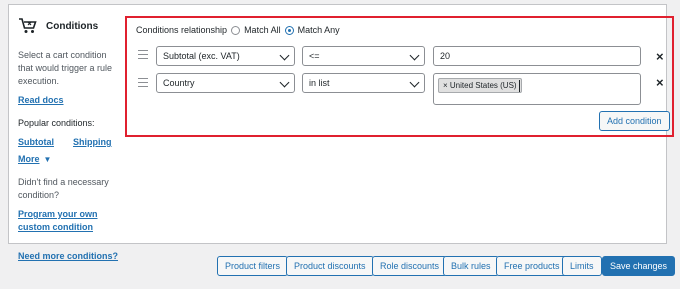  What do you see at coordinates (480, 85) in the screenshot?
I see `selected-country-tag: × United States (US)` at bounding box center [480, 85].